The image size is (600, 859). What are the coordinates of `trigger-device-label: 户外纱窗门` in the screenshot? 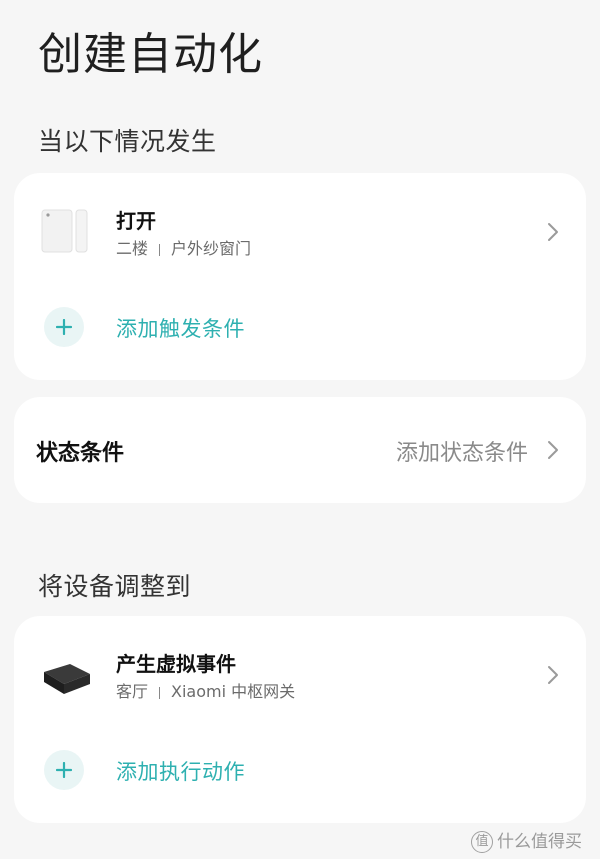 It's located at (211, 248).